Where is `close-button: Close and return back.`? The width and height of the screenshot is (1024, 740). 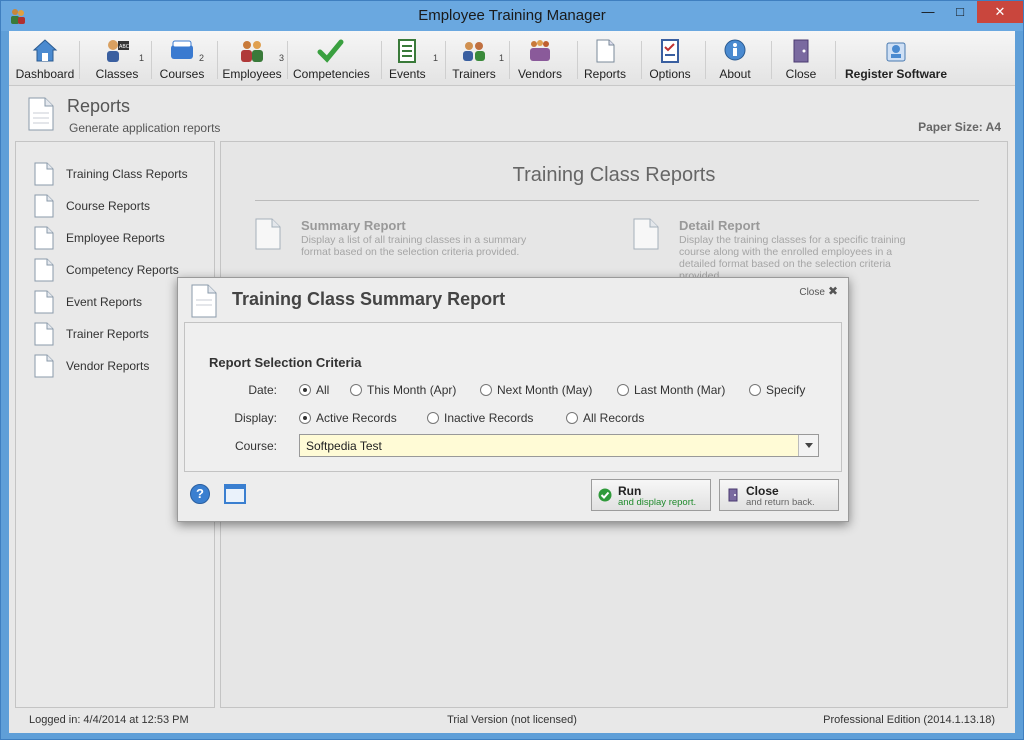 close-button: Close and return back. is located at coordinates (779, 495).